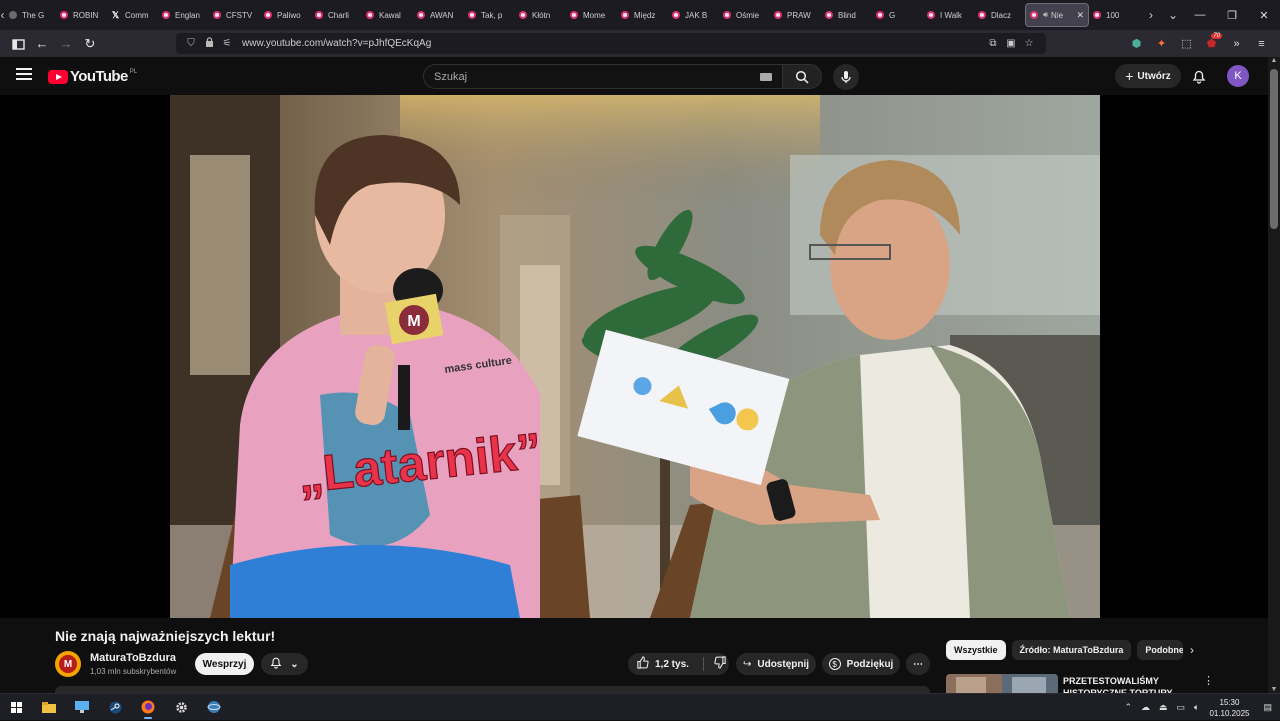 This screenshot has width=1280, height=721. Describe the element at coordinates (1192, 650) in the screenshot. I see `chips-next-icon: ›` at that location.